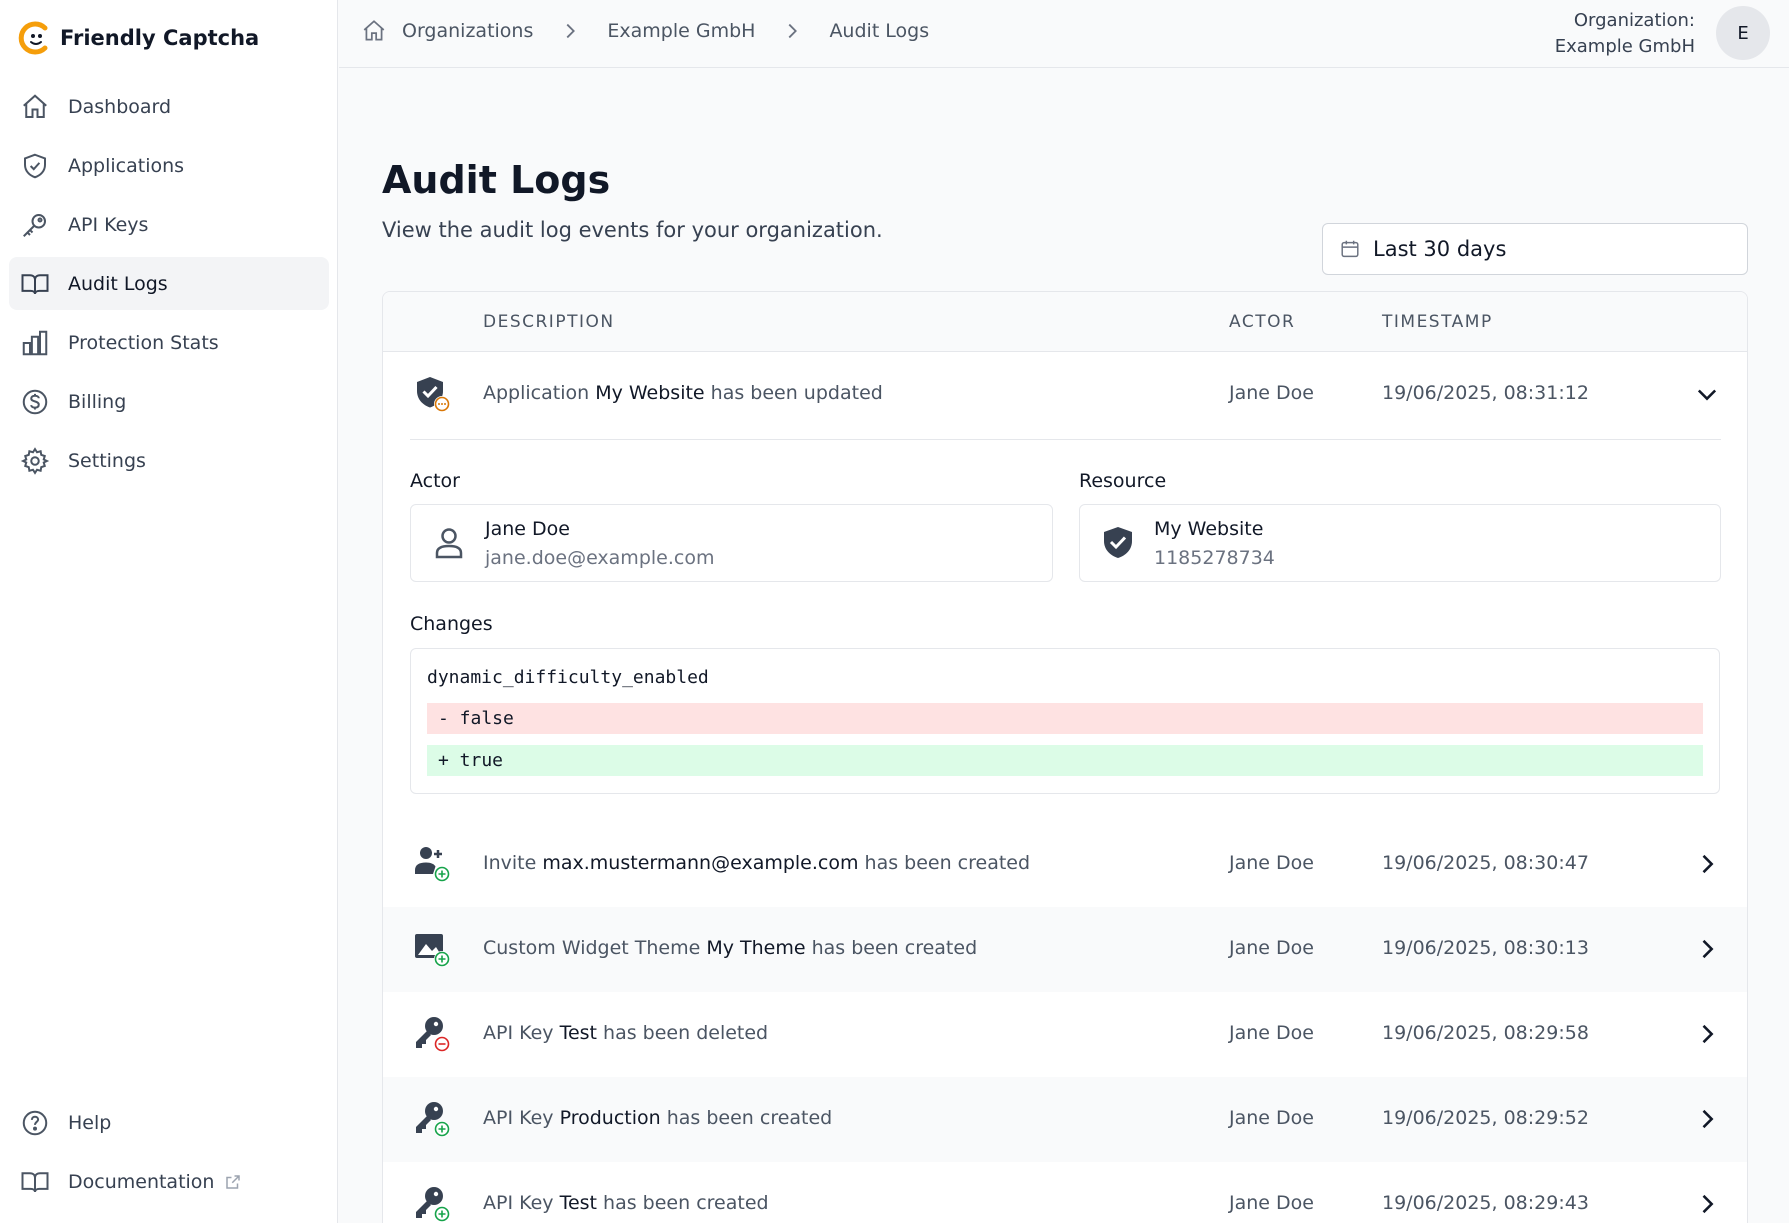  What do you see at coordinates (169, 401) in the screenshot?
I see `sidebar-item-billing: Billing` at bounding box center [169, 401].